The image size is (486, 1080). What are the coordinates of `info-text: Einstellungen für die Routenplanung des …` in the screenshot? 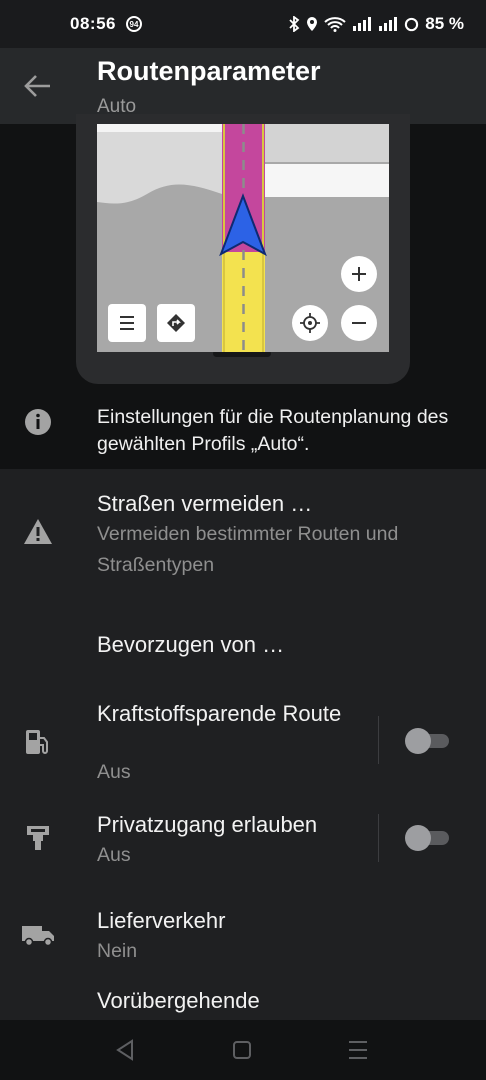 It's located at (273, 430).